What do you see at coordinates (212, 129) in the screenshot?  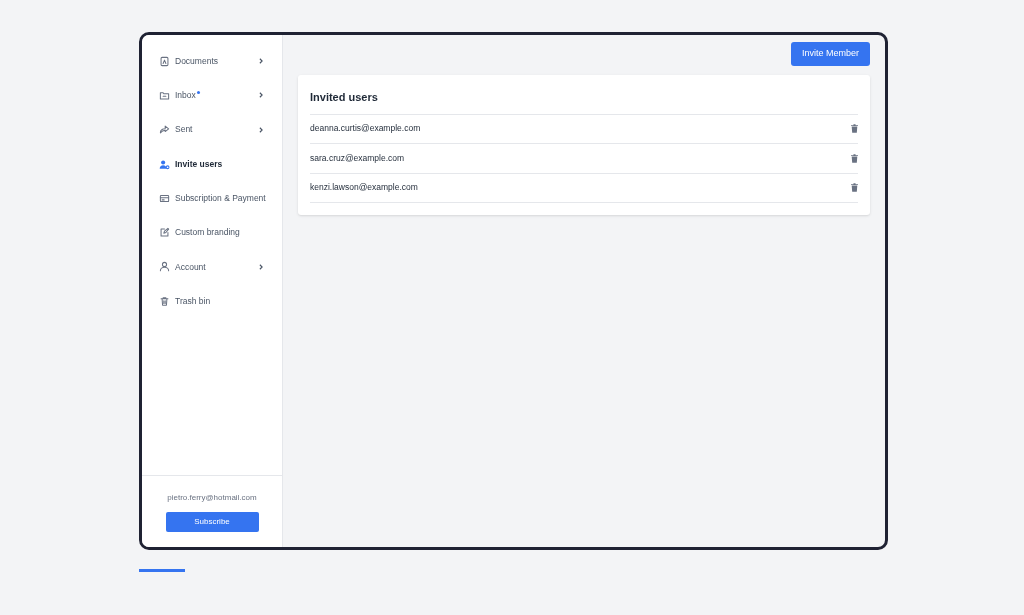 I see `sidebar-item: Sent` at bounding box center [212, 129].